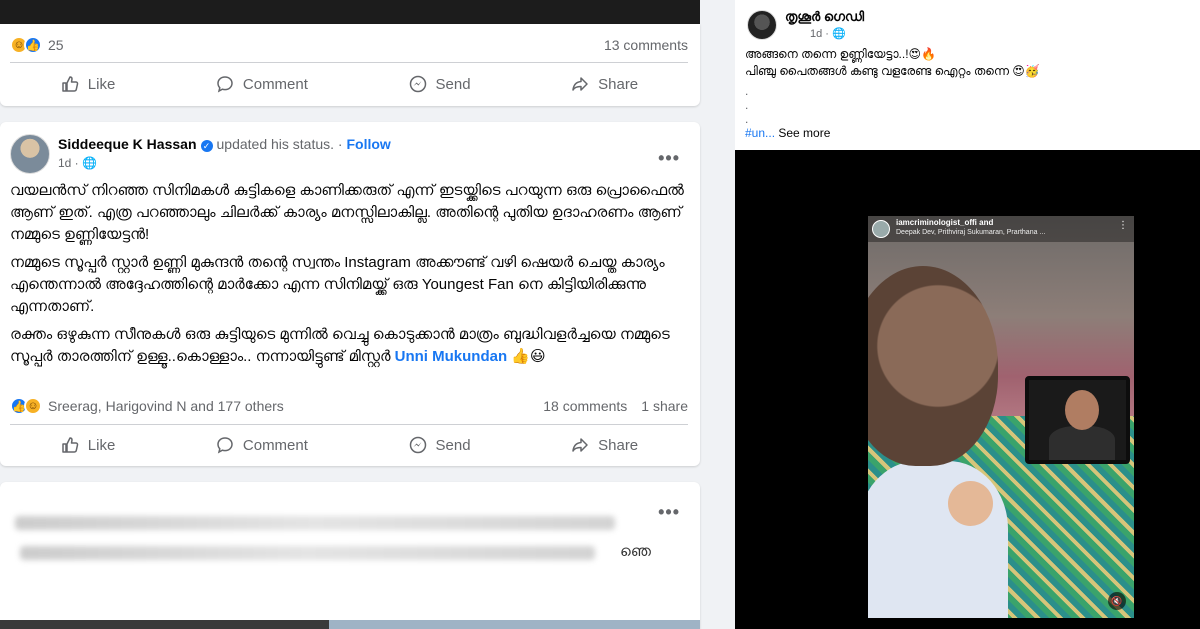  I want to click on side-post-line-1: അങ്ങനെ തന്നെ ഉണ്ണിയേട്ടാ..!😍🔥, so click(840, 54).